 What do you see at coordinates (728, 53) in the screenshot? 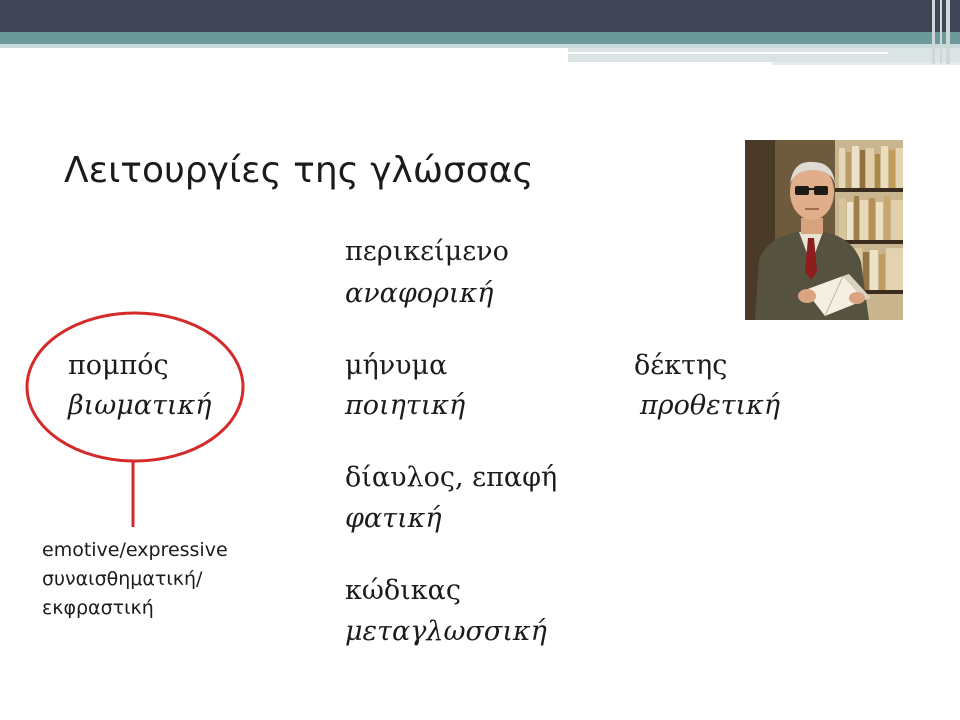
I see `header-right-line` at bounding box center [728, 53].